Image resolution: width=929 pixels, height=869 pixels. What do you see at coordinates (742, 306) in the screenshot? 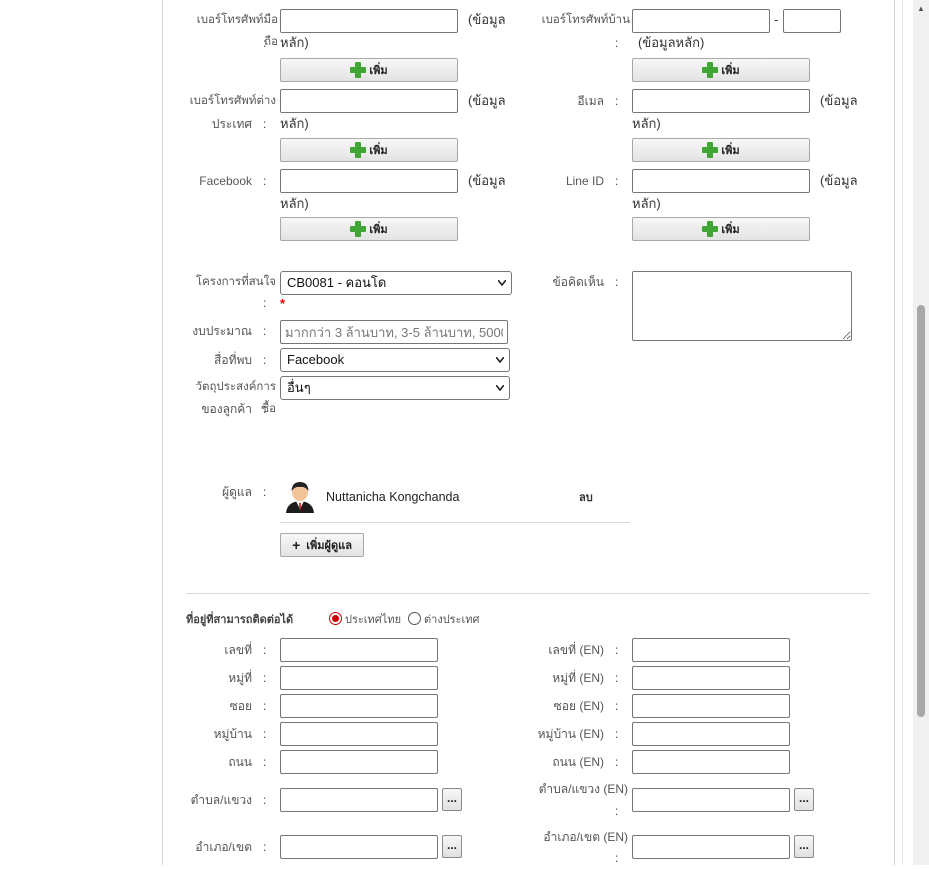
I see `comment-textarea` at bounding box center [742, 306].